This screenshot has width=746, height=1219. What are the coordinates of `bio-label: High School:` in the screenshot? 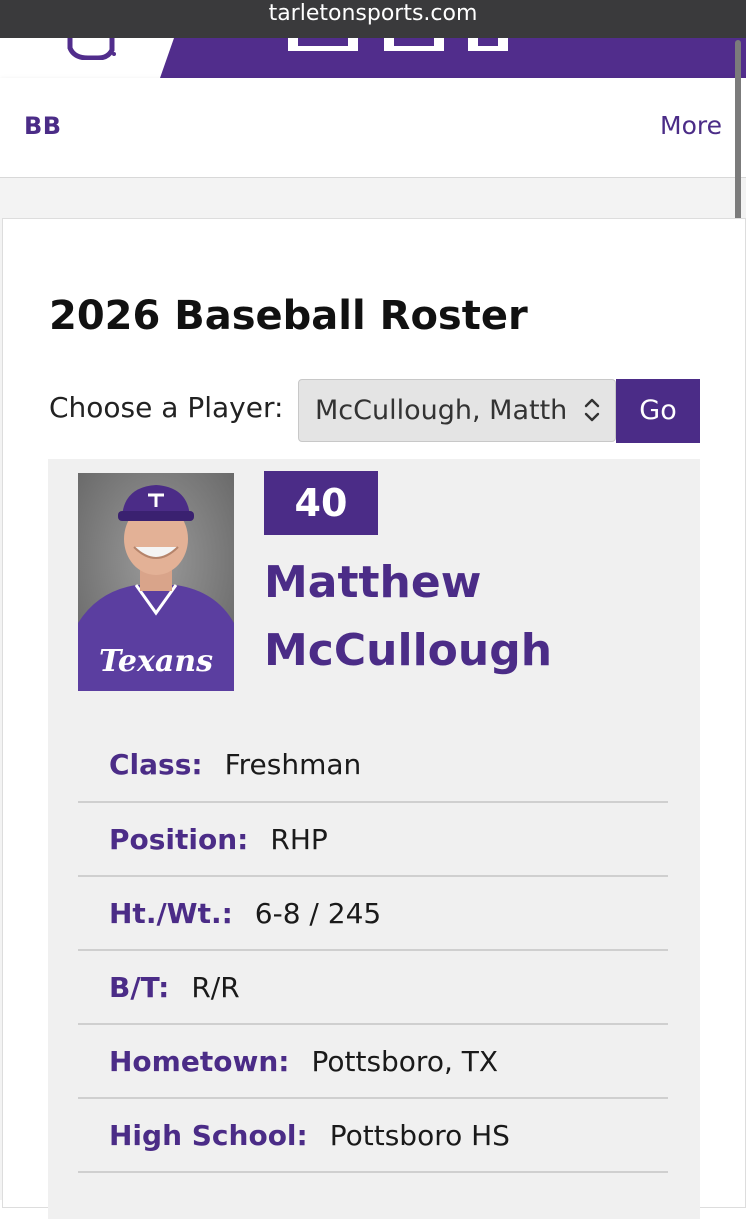 It's located at (208, 1135).